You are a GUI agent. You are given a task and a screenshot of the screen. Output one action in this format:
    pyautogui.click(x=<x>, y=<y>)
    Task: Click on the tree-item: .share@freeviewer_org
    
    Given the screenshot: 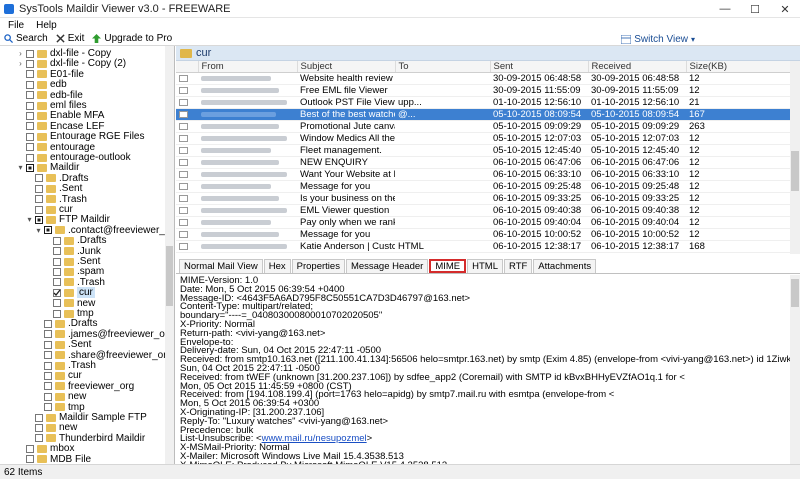 What is the action you would take?
    pyautogui.click(x=103, y=355)
    